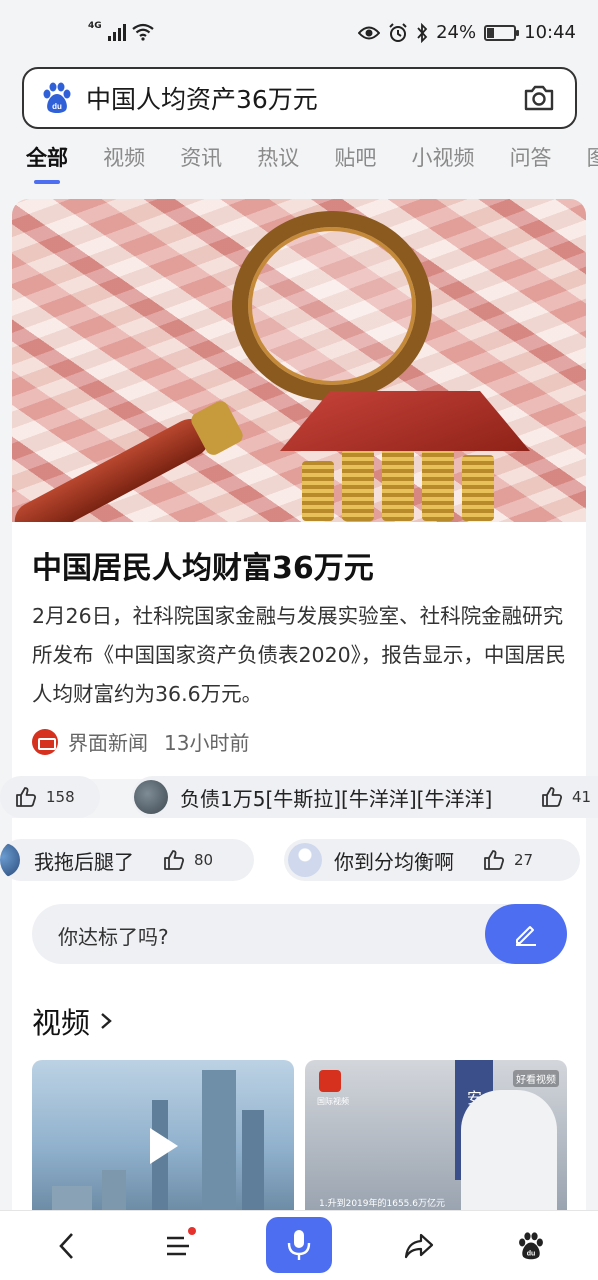  What do you see at coordinates (61, 1023) in the screenshot?
I see `video-section-title: 视频` at bounding box center [61, 1023].